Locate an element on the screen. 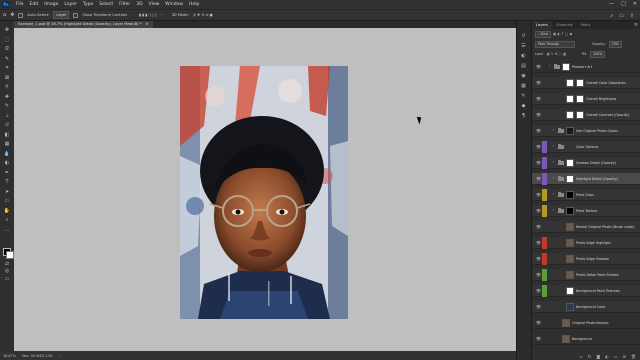 The image size is (640, 360). layer-mask-thumbnail is located at coordinates (580, 83).